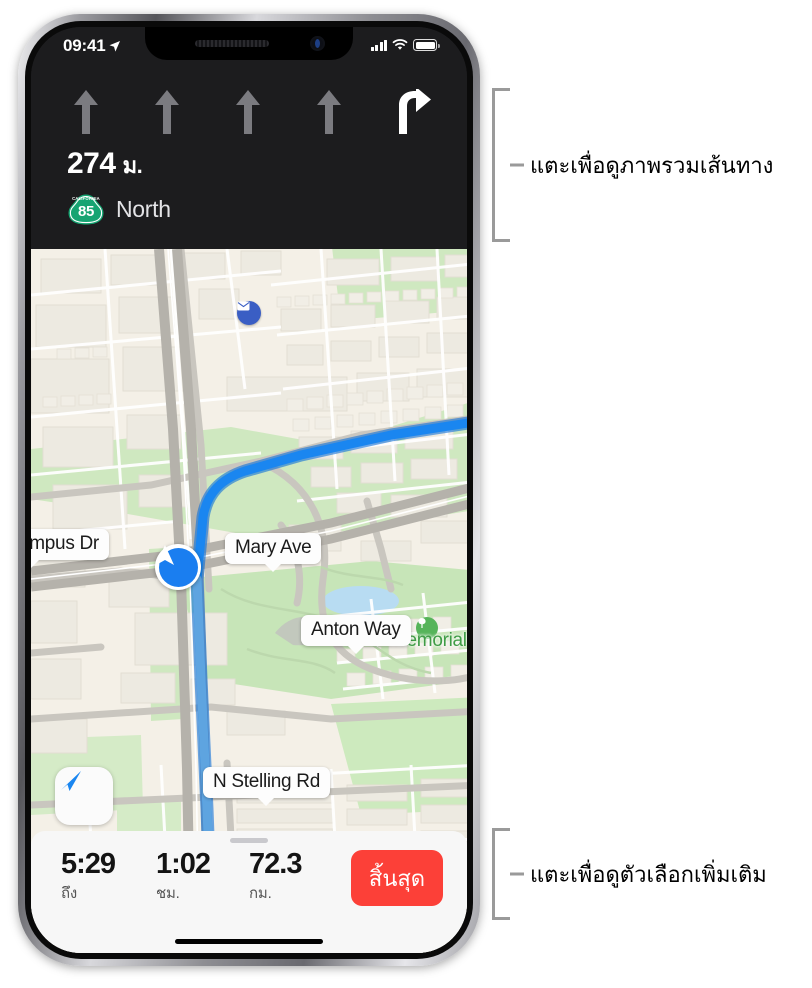 This screenshot has height=988, width=812. I want to click on distance-unit: ม., so click(132, 165).